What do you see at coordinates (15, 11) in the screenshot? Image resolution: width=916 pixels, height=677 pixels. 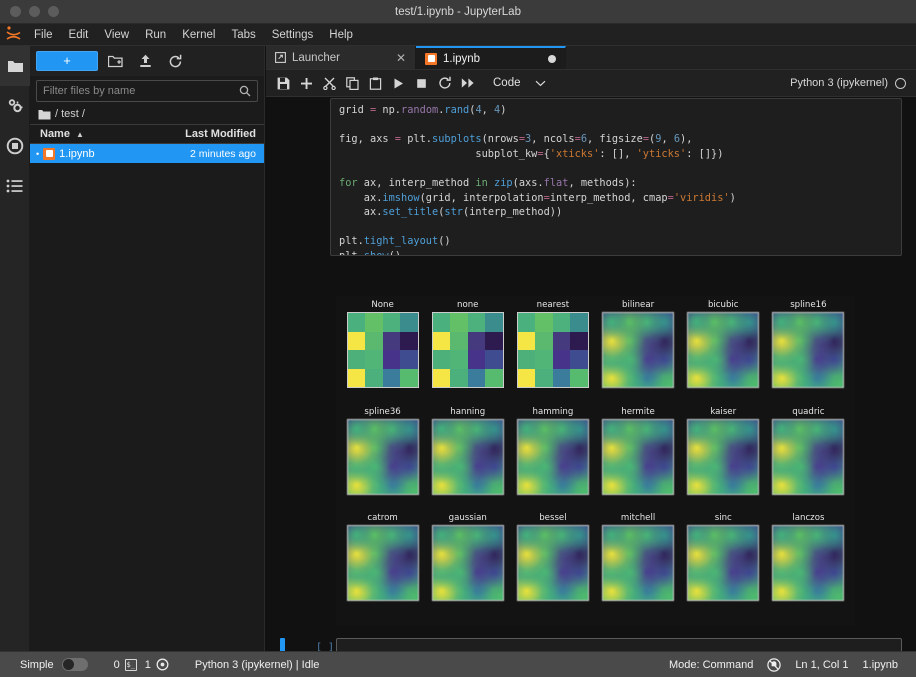 I see `close-window-button` at bounding box center [15, 11].